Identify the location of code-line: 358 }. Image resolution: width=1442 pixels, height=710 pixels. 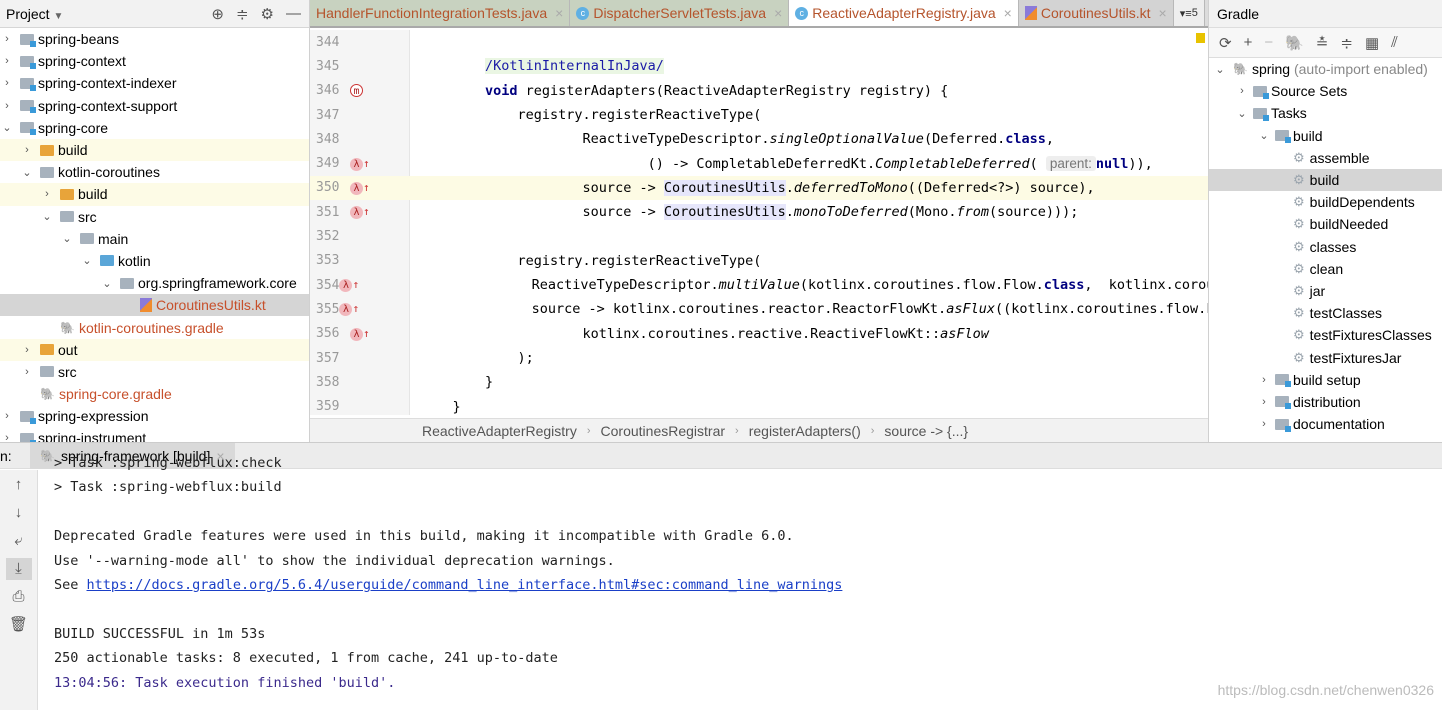
(759, 382).